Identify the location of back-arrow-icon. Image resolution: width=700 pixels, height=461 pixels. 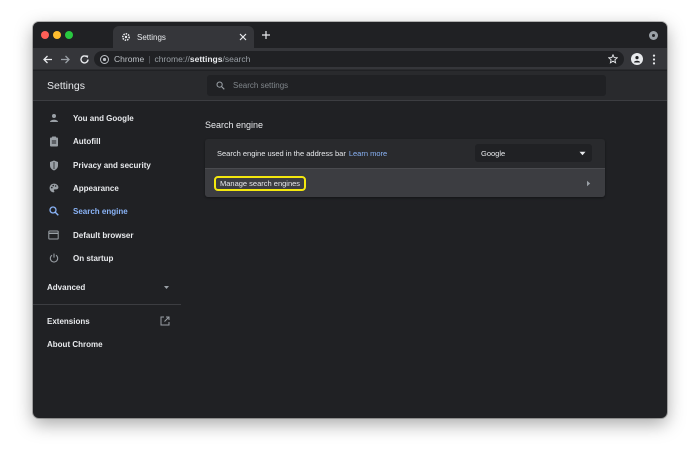
(47, 59).